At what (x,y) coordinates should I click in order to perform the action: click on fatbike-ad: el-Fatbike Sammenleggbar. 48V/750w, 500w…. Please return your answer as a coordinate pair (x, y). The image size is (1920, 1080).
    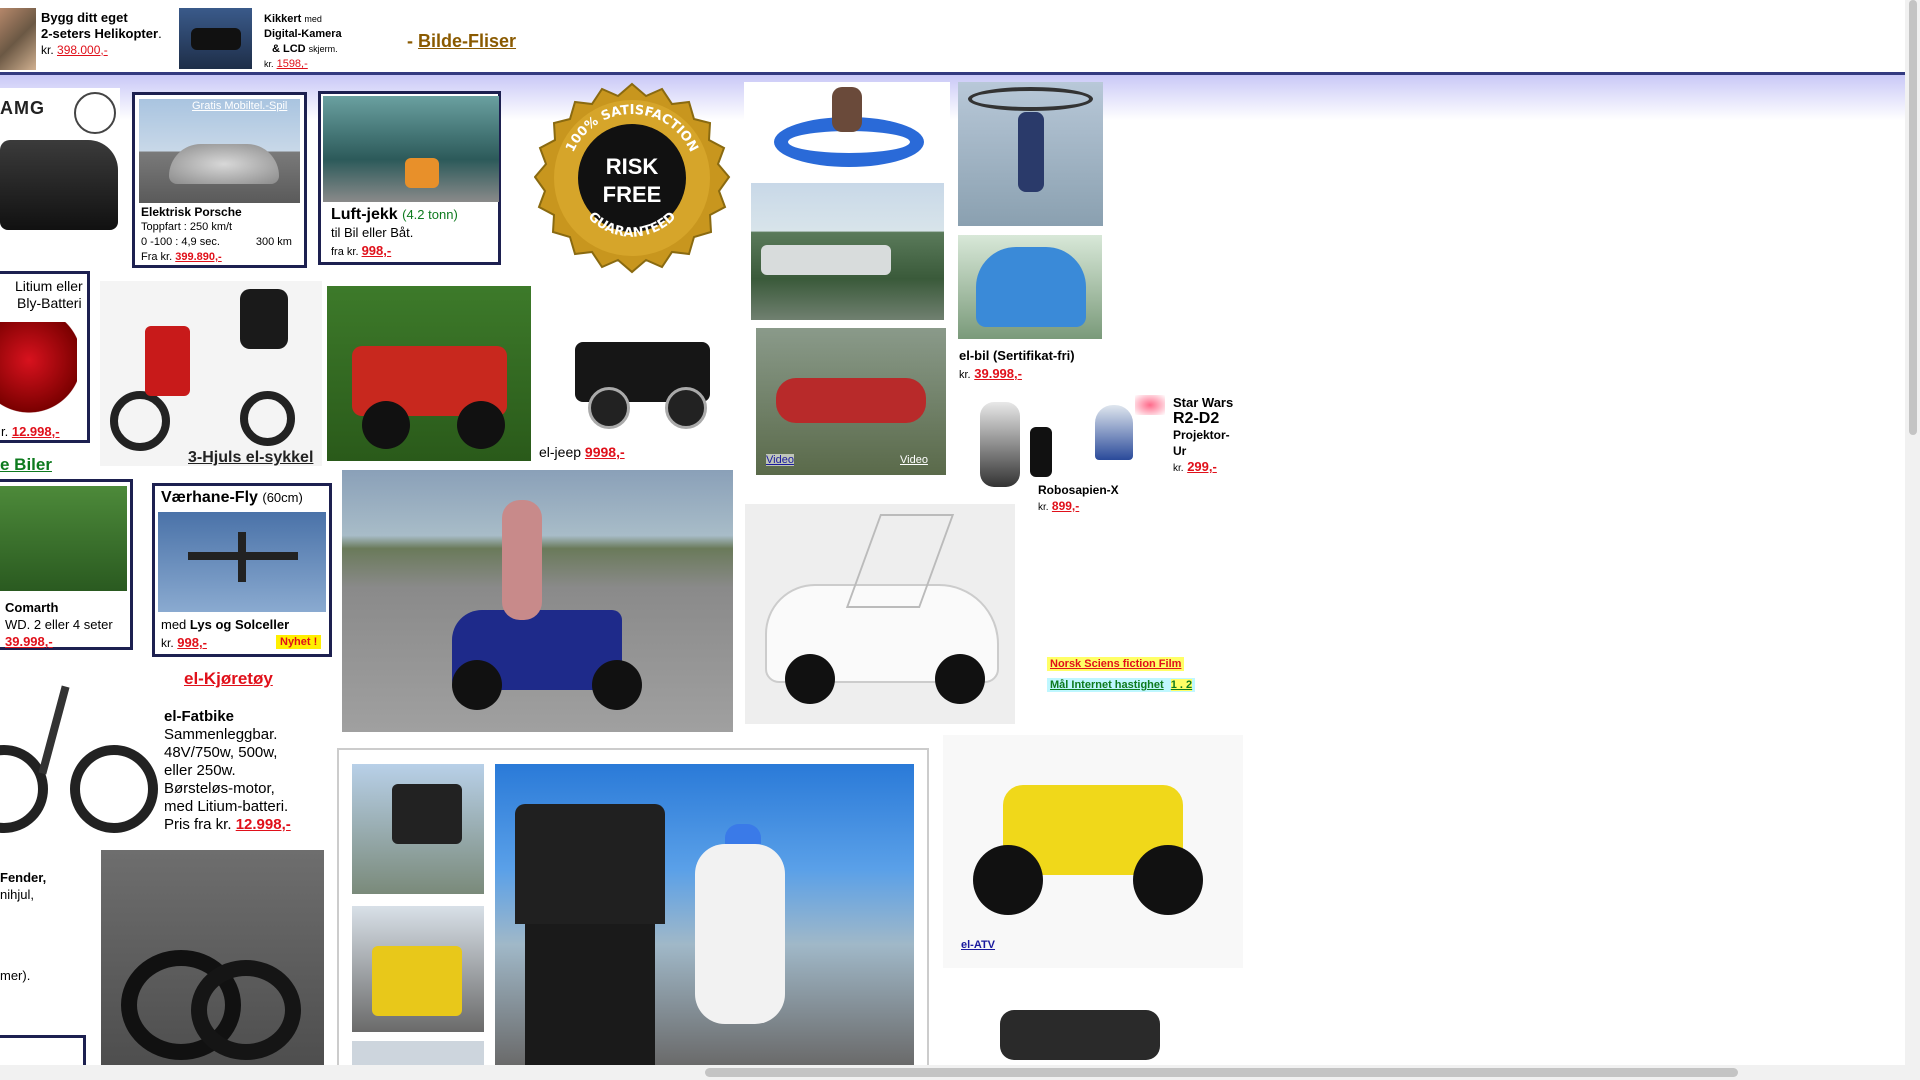
    Looking at the image, I should click on (227, 771).